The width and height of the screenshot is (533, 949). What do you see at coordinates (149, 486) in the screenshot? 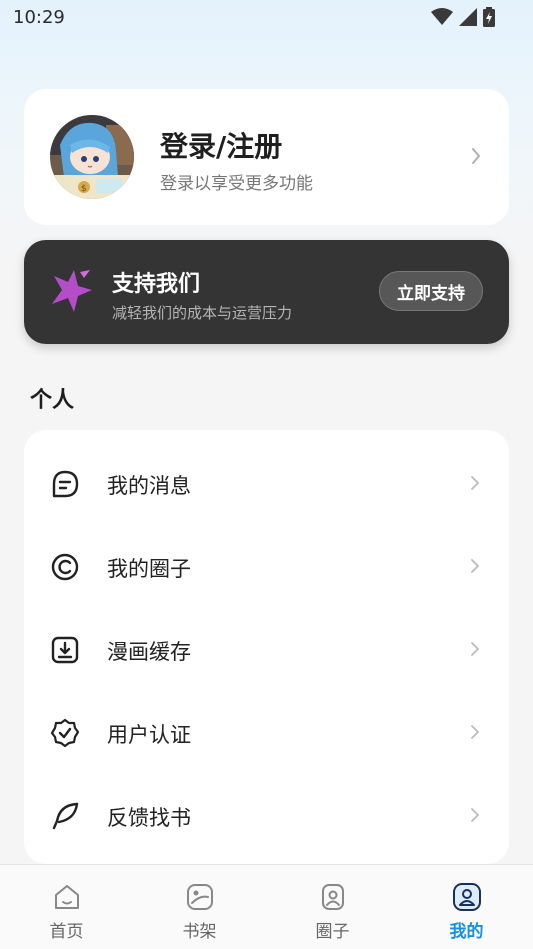
I see `menu-item-label: 我的消息` at bounding box center [149, 486].